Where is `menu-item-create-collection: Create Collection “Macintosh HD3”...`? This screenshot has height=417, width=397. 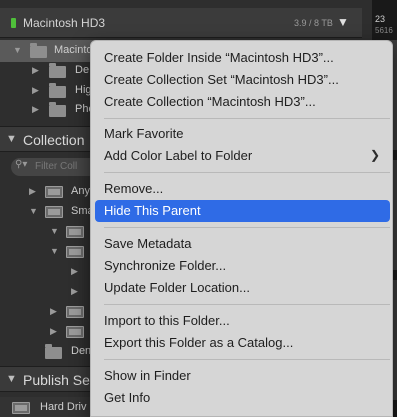 menu-item-create-collection: Create Collection “Macintosh HD3”... is located at coordinates (242, 102).